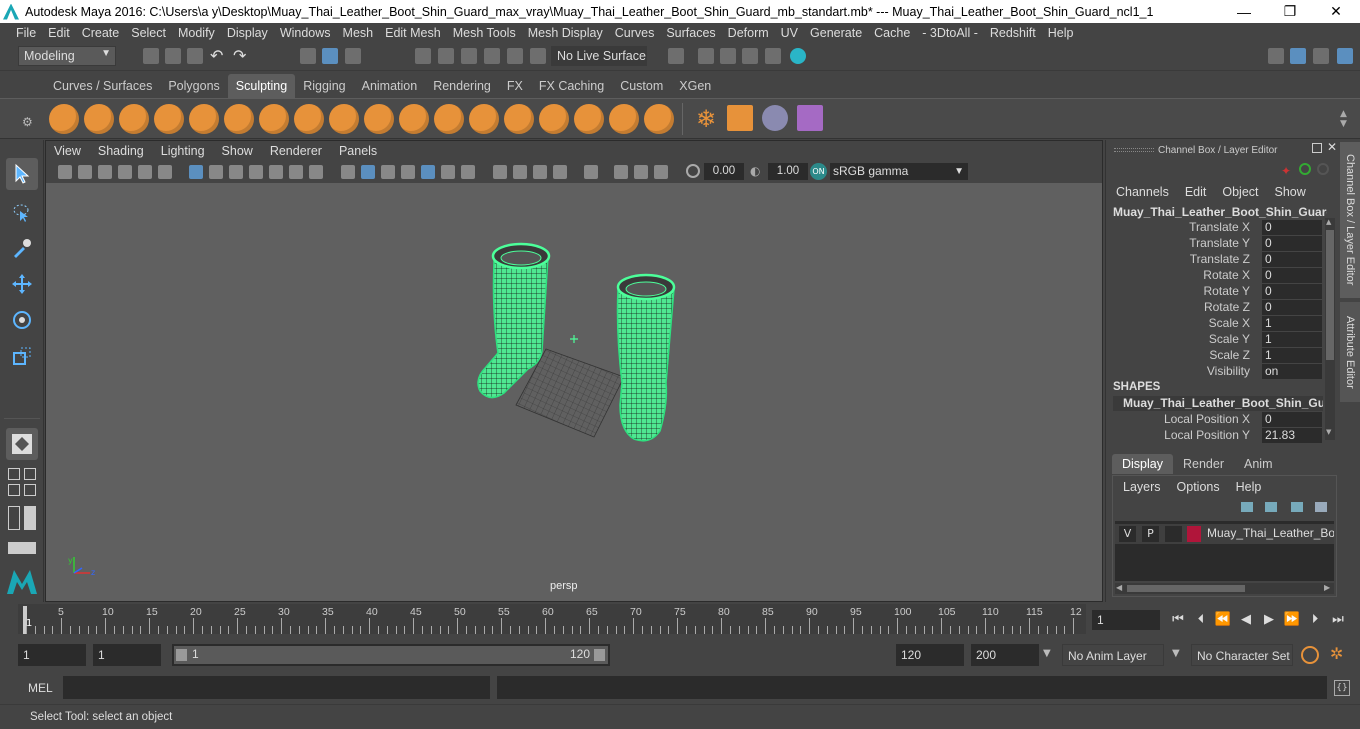  What do you see at coordinates (239, 119) in the screenshot?
I see `flatten-tool-icon` at bounding box center [239, 119].